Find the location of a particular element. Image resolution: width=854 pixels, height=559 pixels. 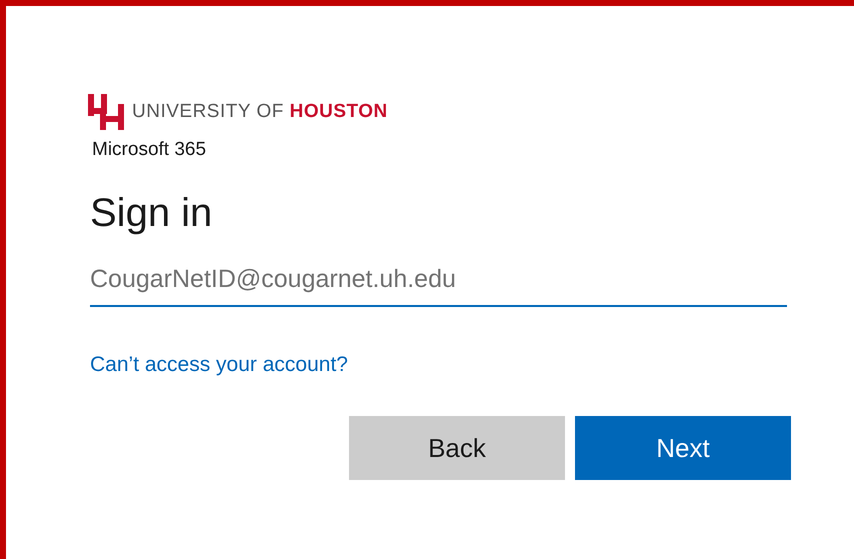

back-button: Back is located at coordinates (457, 448).